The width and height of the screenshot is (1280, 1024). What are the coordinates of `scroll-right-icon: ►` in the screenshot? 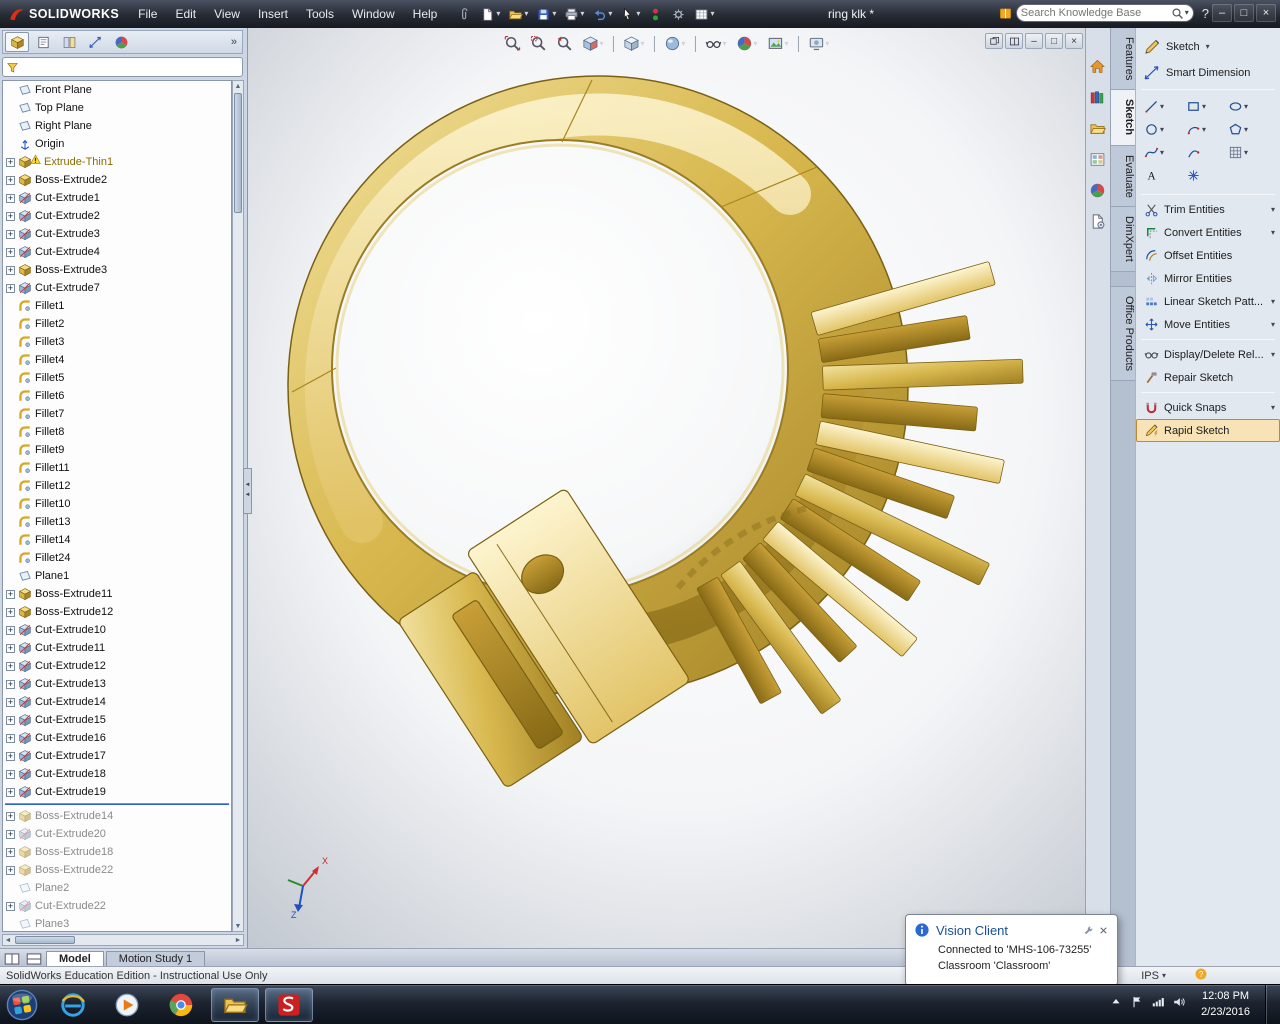 It's located at (238, 940).